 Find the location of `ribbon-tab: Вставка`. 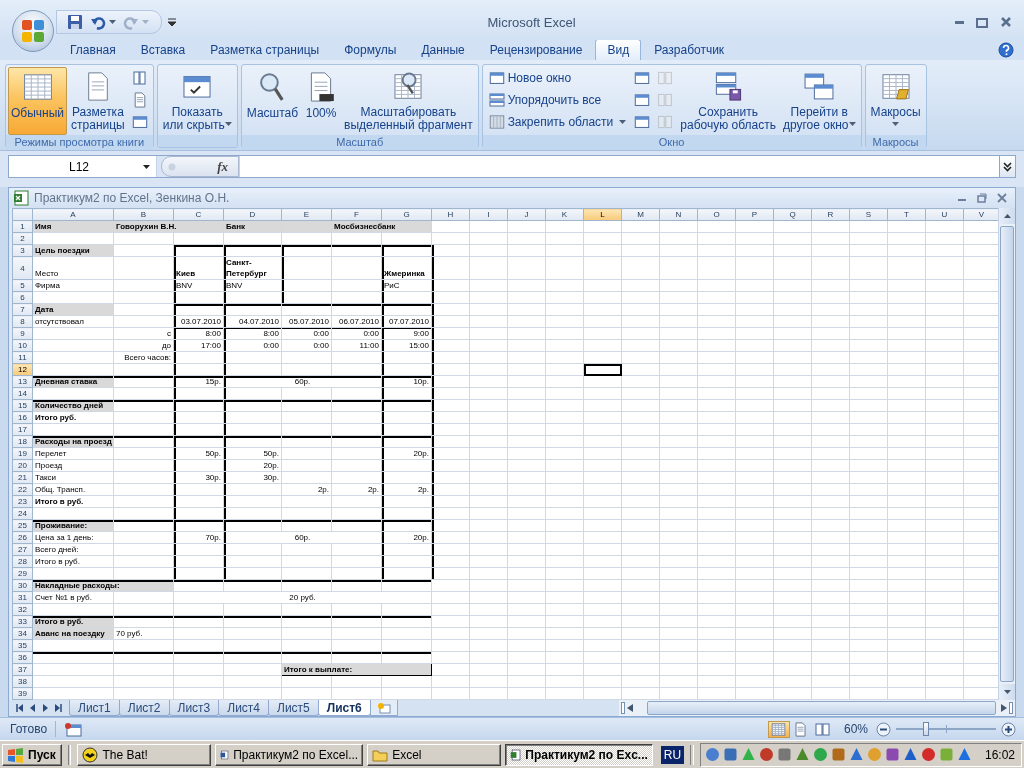

ribbon-tab: Вставка is located at coordinates (163, 49).